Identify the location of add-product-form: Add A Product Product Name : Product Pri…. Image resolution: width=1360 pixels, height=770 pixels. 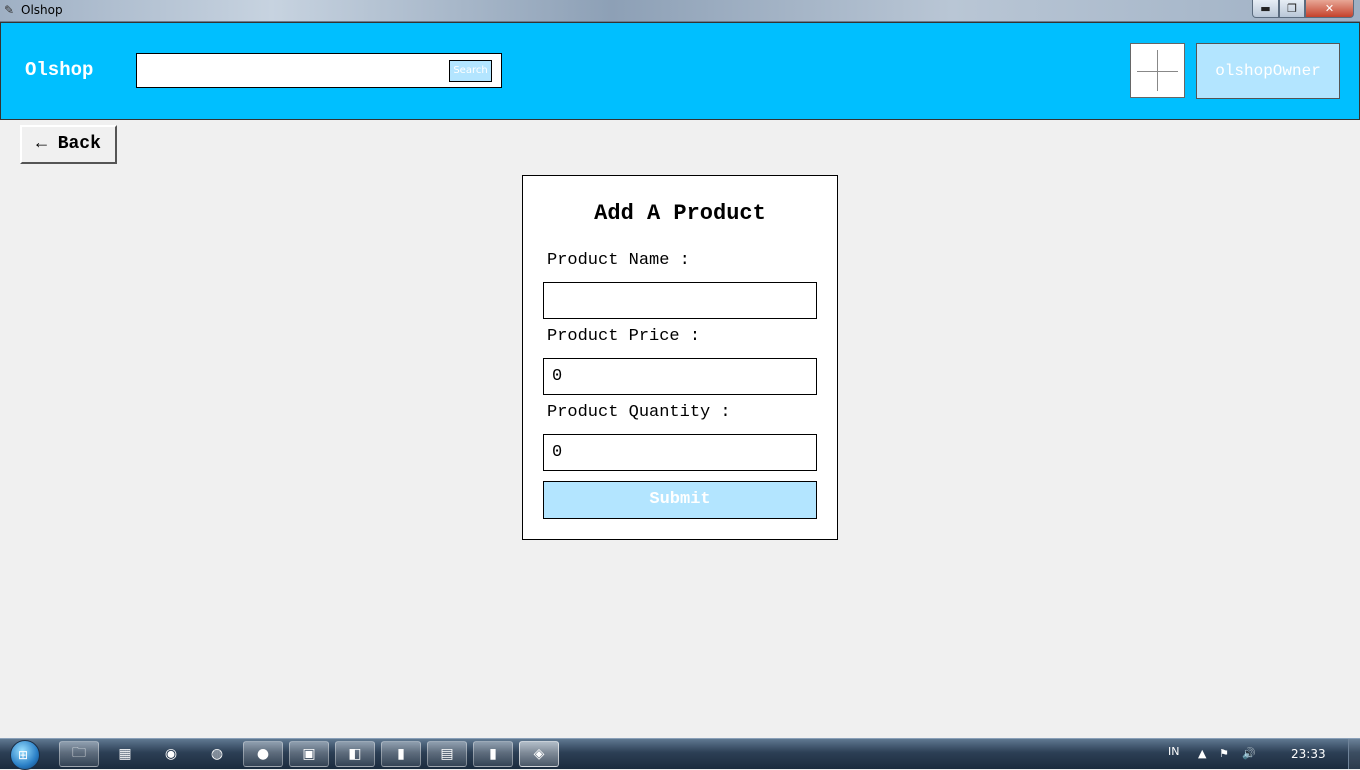
(680, 357).